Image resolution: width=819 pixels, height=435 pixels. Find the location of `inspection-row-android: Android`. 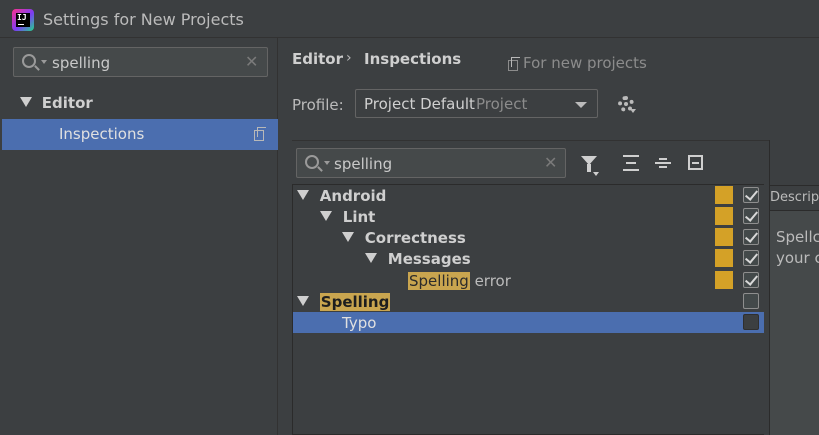

inspection-row-android: Android is located at coordinates (341, 196).